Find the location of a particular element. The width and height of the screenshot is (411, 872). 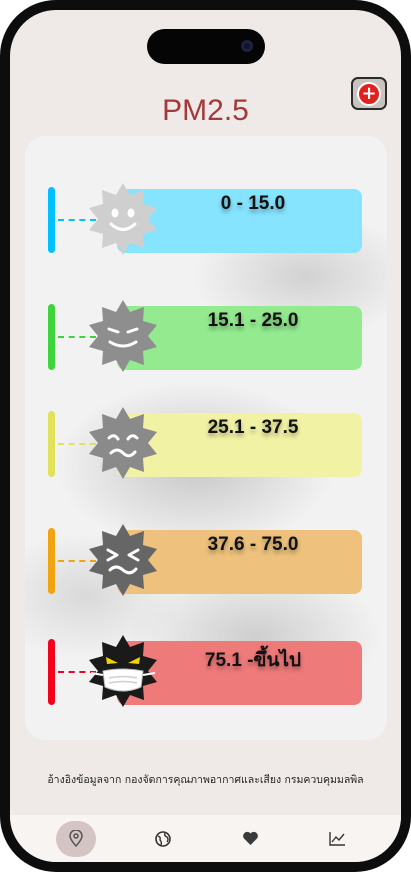

globe-icon is located at coordinates (163, 838).